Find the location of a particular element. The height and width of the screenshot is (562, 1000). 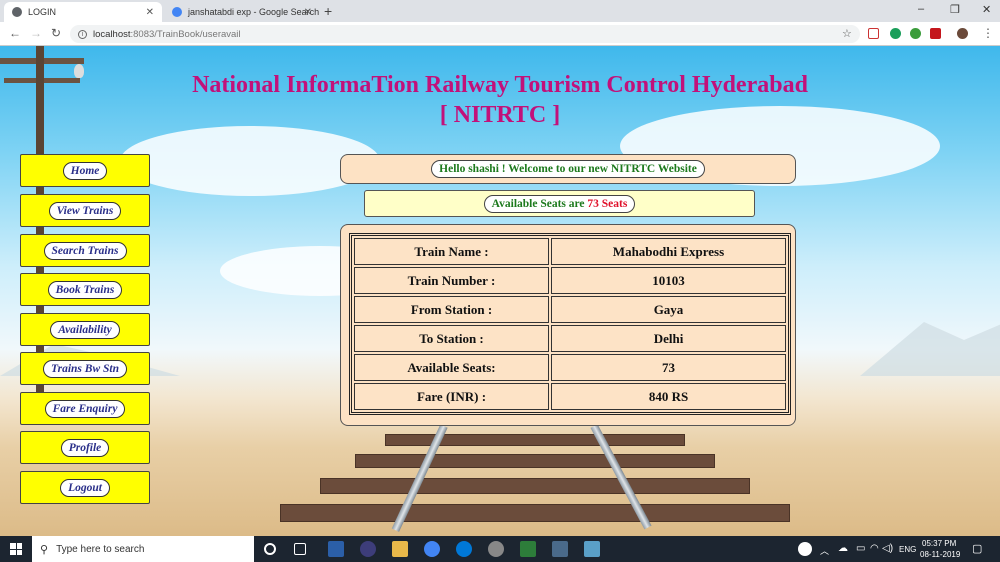

row-value: Mahabodhi Express is located at coordinates (668, 251).